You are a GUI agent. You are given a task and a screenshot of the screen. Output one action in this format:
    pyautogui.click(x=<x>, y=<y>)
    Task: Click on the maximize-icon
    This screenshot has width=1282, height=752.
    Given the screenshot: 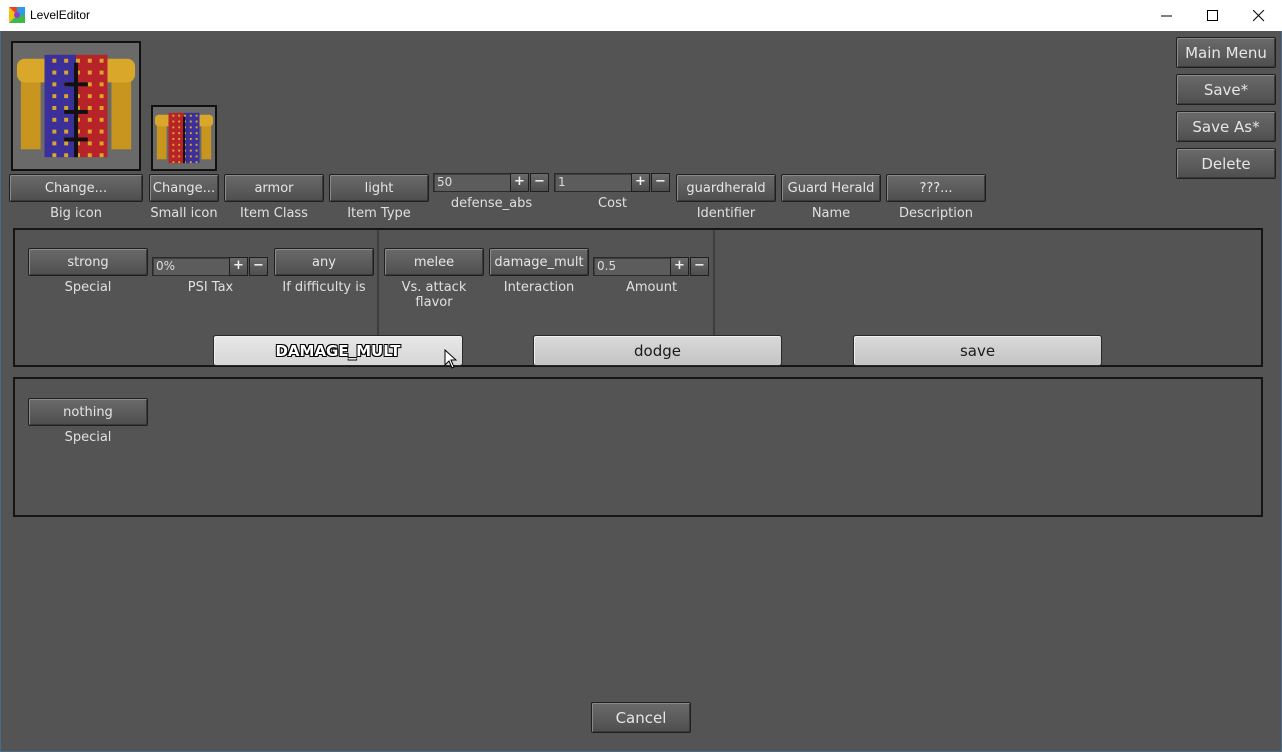 What is the action you would take?
    pyautogui.click(x=1212, y=15)
    